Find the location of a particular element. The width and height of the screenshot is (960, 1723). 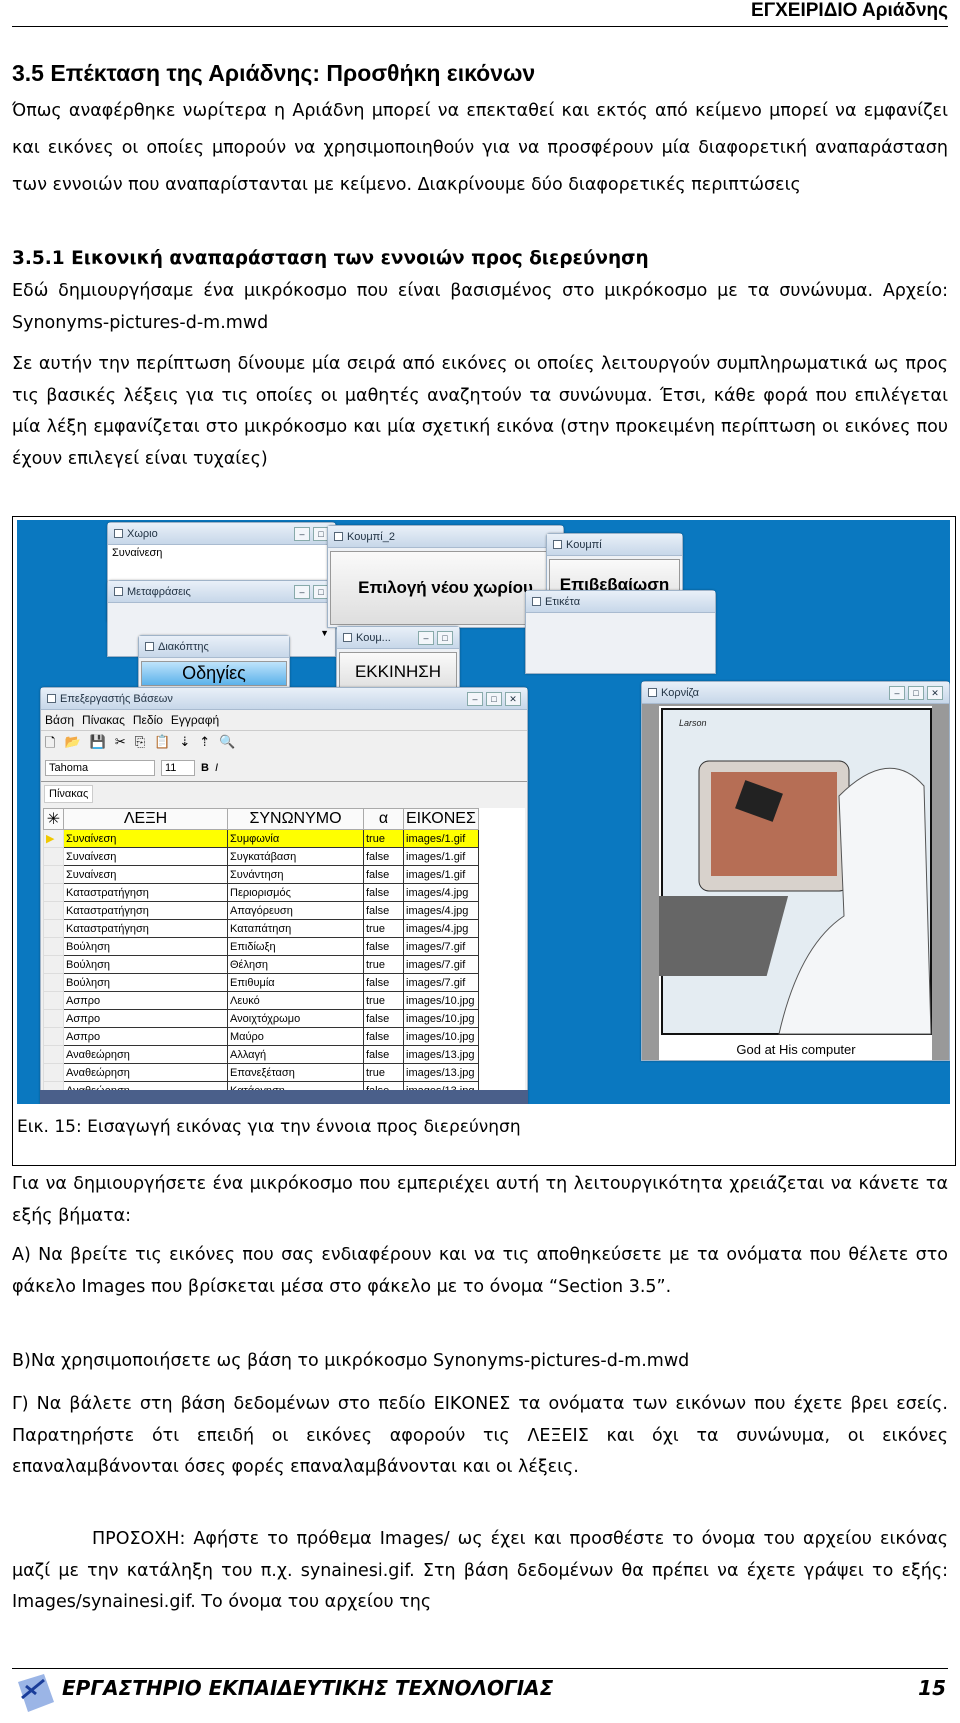

table-row: Συναίνεση Συγκατάβαση false images/1.gif is located at coordinates (261, 856).